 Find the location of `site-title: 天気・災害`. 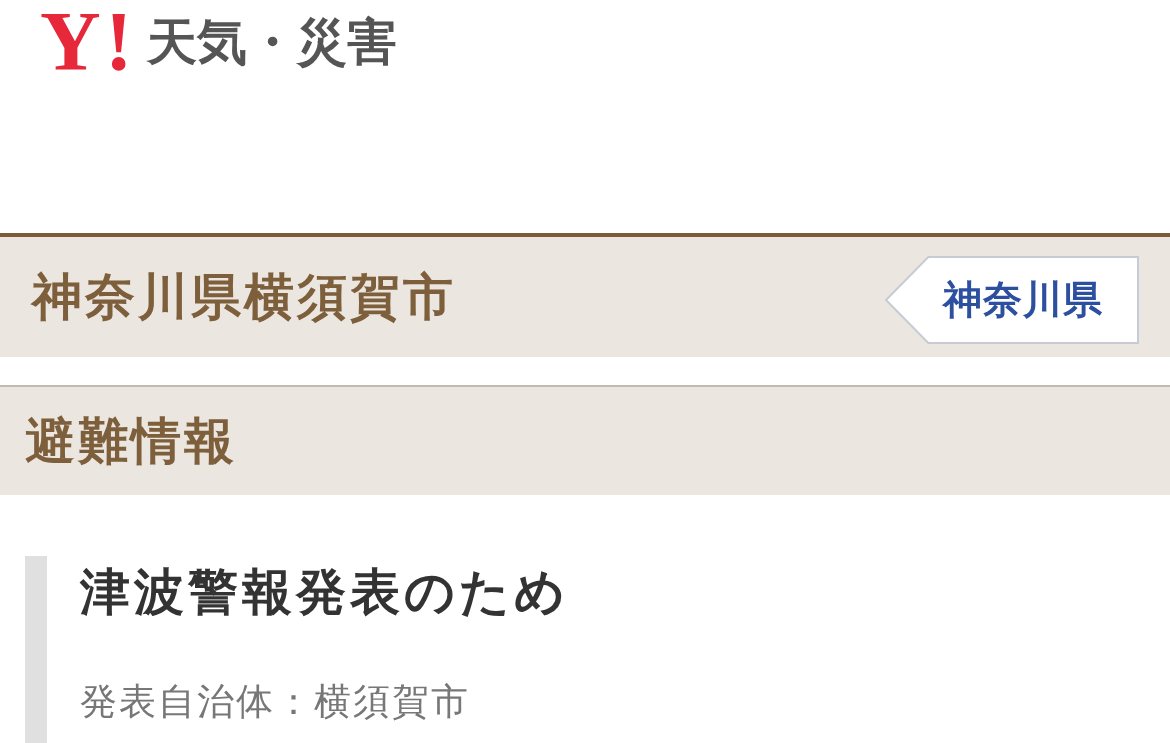

site-title: 天気・災害 is located at coordinates (271, 42).